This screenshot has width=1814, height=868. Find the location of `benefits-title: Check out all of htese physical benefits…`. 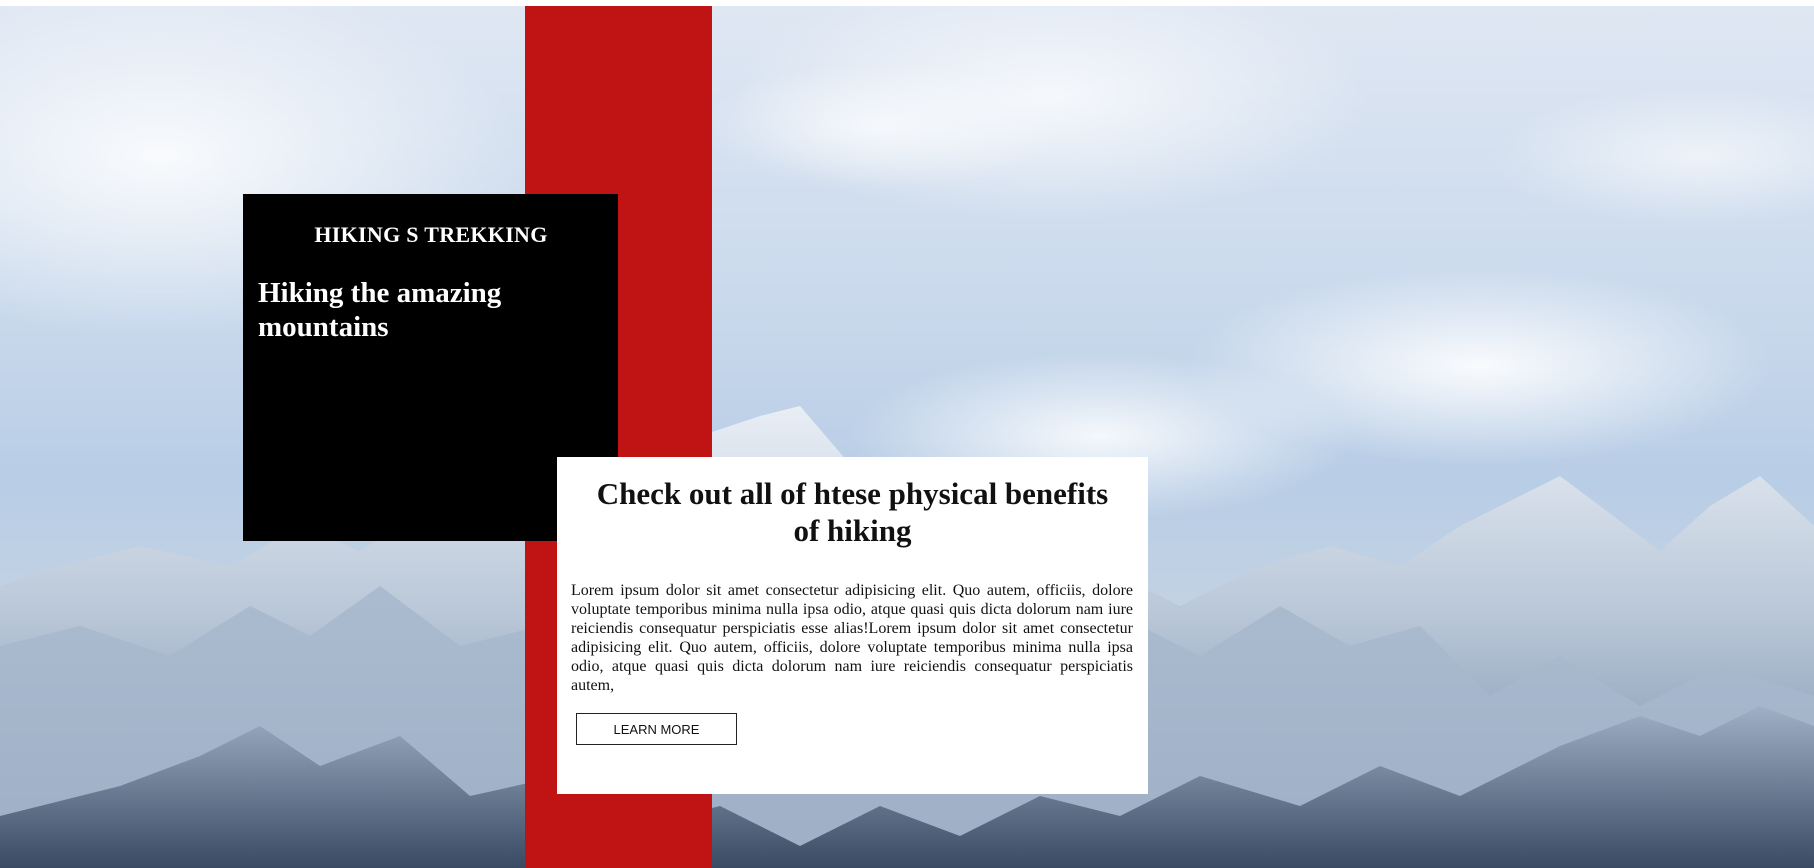

benefits-title: Check out all of htese physical benefits… is located at coordinates (852, 512).